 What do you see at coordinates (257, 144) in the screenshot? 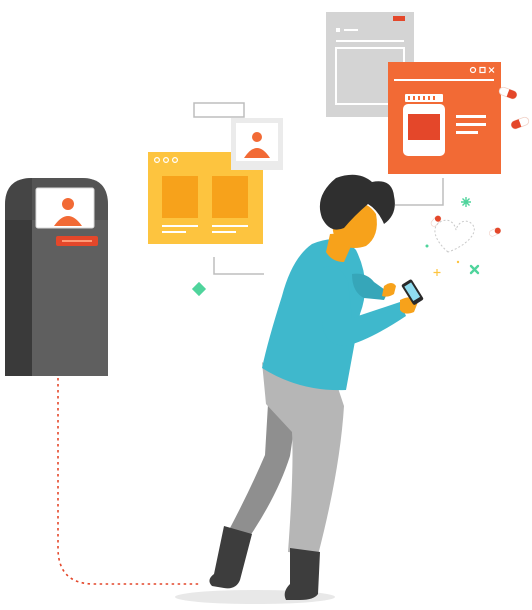
I see `photo-card` at bounding box center [257, 144].